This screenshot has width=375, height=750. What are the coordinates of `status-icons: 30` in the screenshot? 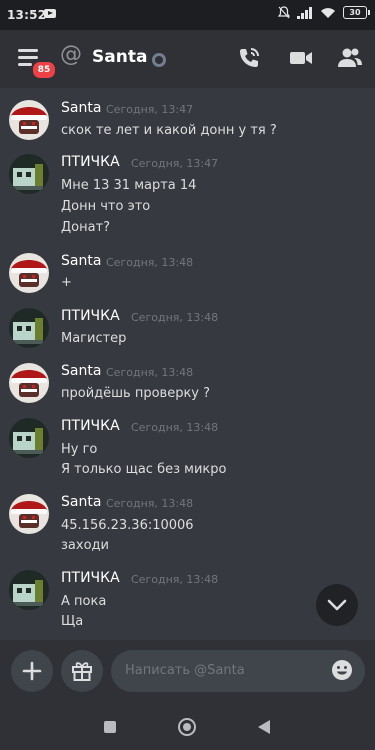 It's located at (324, 12).